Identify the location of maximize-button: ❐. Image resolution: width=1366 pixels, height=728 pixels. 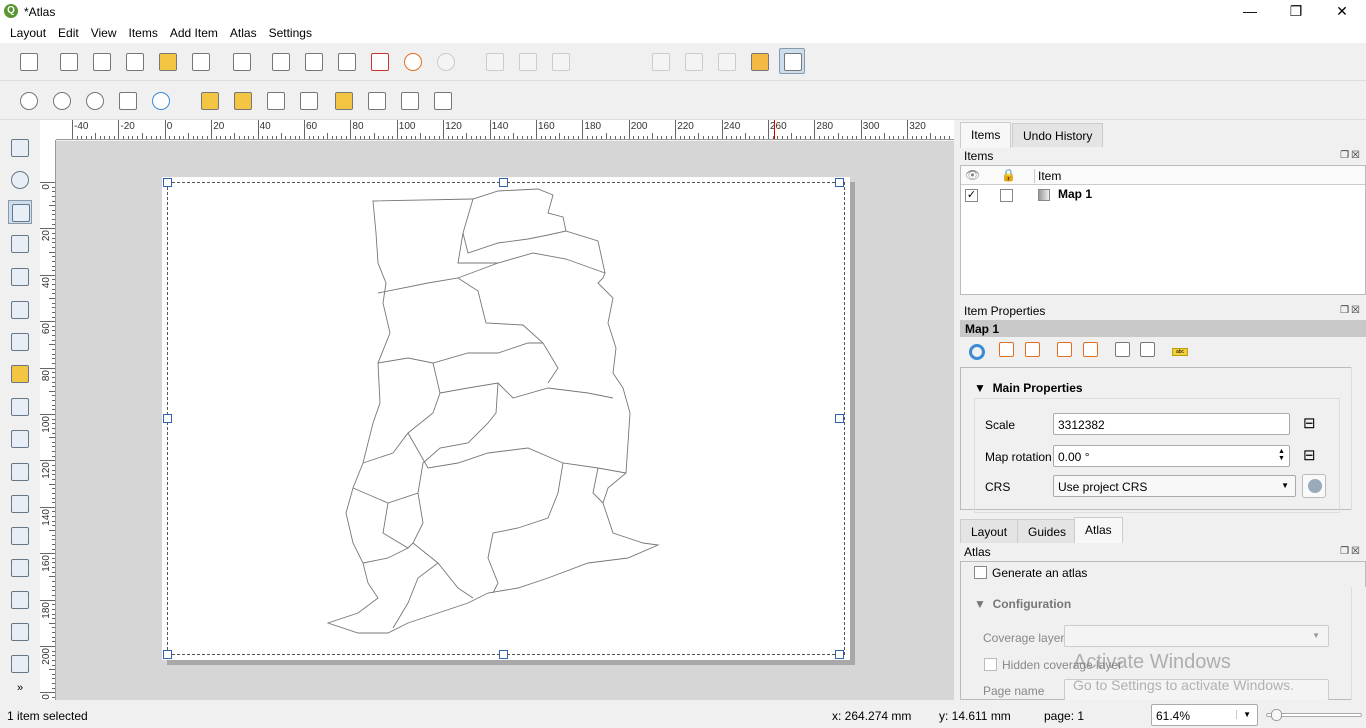
(1296, 11).